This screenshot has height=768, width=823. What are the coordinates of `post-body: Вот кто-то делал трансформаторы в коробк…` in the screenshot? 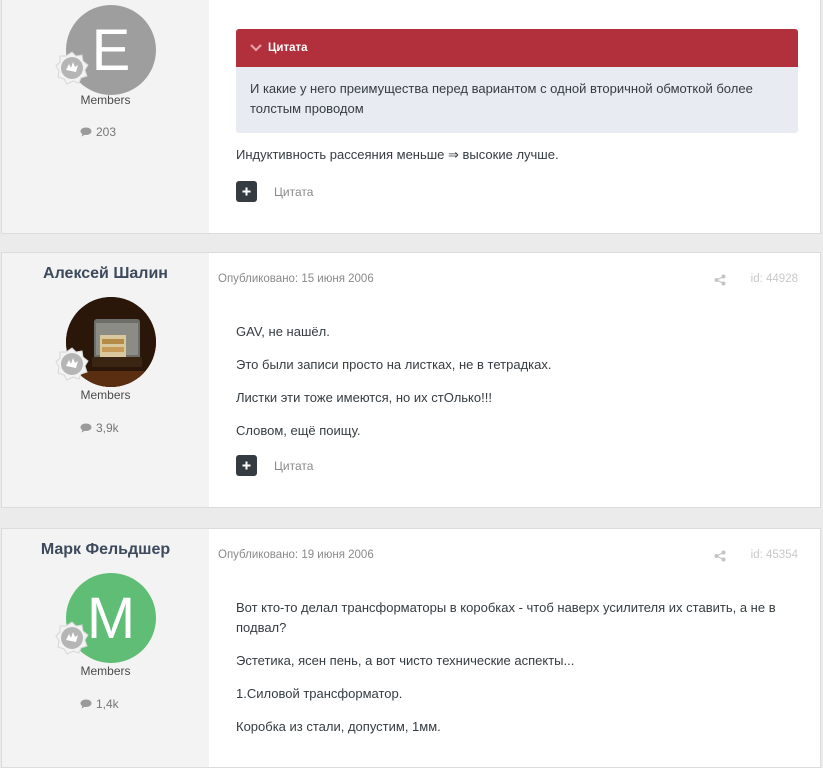 It's located at (517, 667).